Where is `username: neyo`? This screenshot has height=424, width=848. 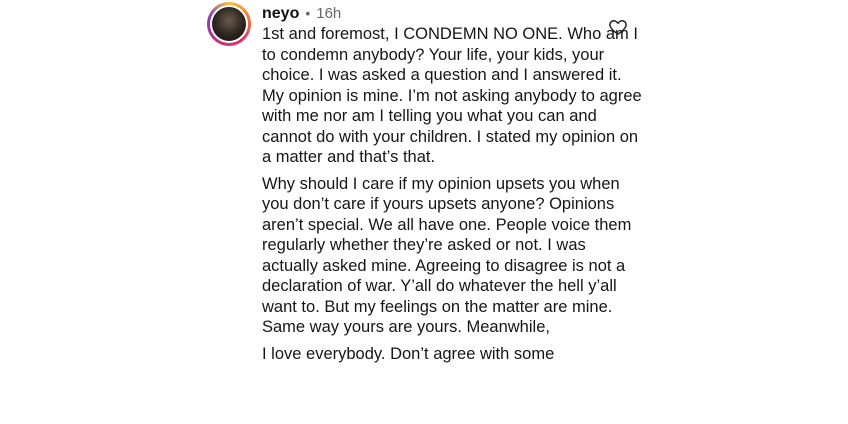 username: neyo is located at coordinates (280, 14).